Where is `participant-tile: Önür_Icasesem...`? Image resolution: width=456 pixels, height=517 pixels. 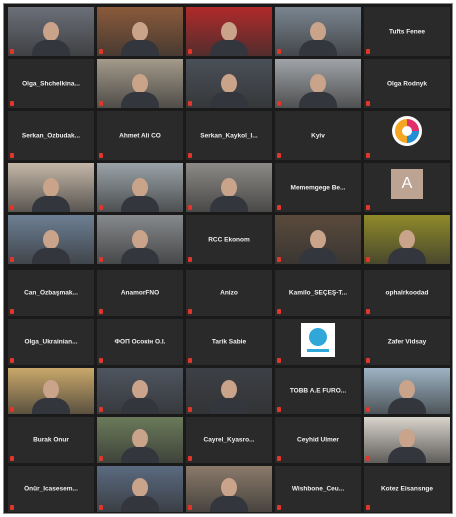
participant-tile: Önür_Icasesem... is located at coordinates (51, 489).